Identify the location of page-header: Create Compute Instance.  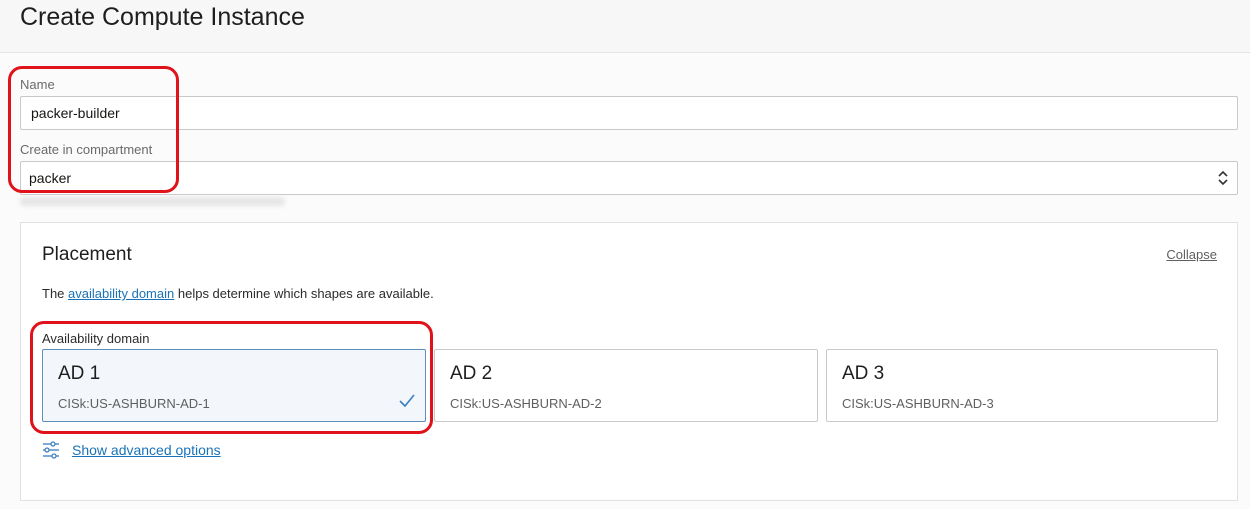
(625, 26).